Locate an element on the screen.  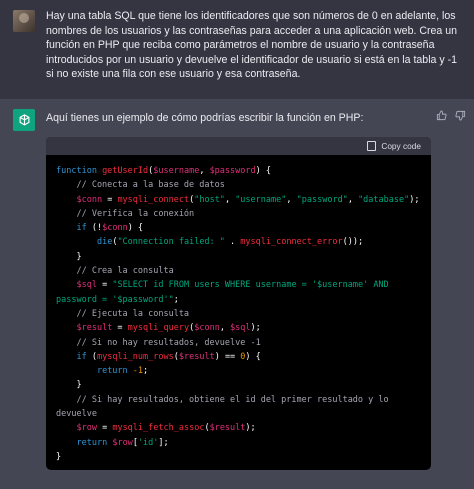
code-token: "password" is located at coordinates (322, 199).